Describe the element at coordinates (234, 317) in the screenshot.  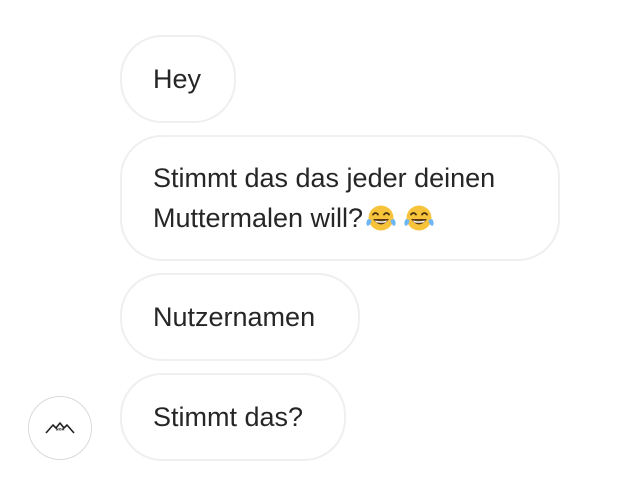
I see `message-text: Nutzernamen` at that location.